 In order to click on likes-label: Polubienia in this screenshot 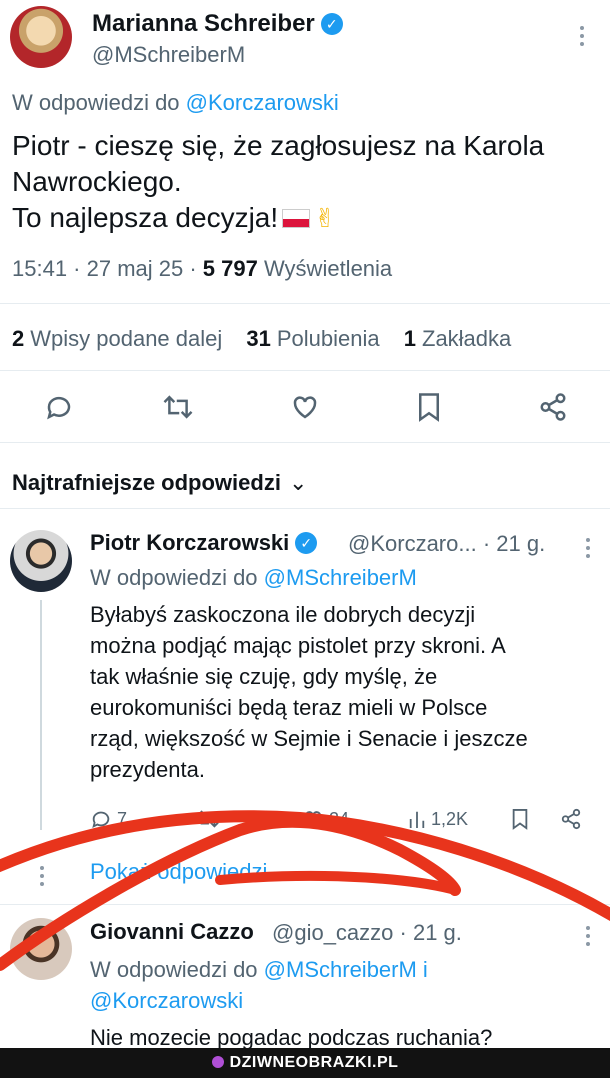, I will do `click(328, 338)`.